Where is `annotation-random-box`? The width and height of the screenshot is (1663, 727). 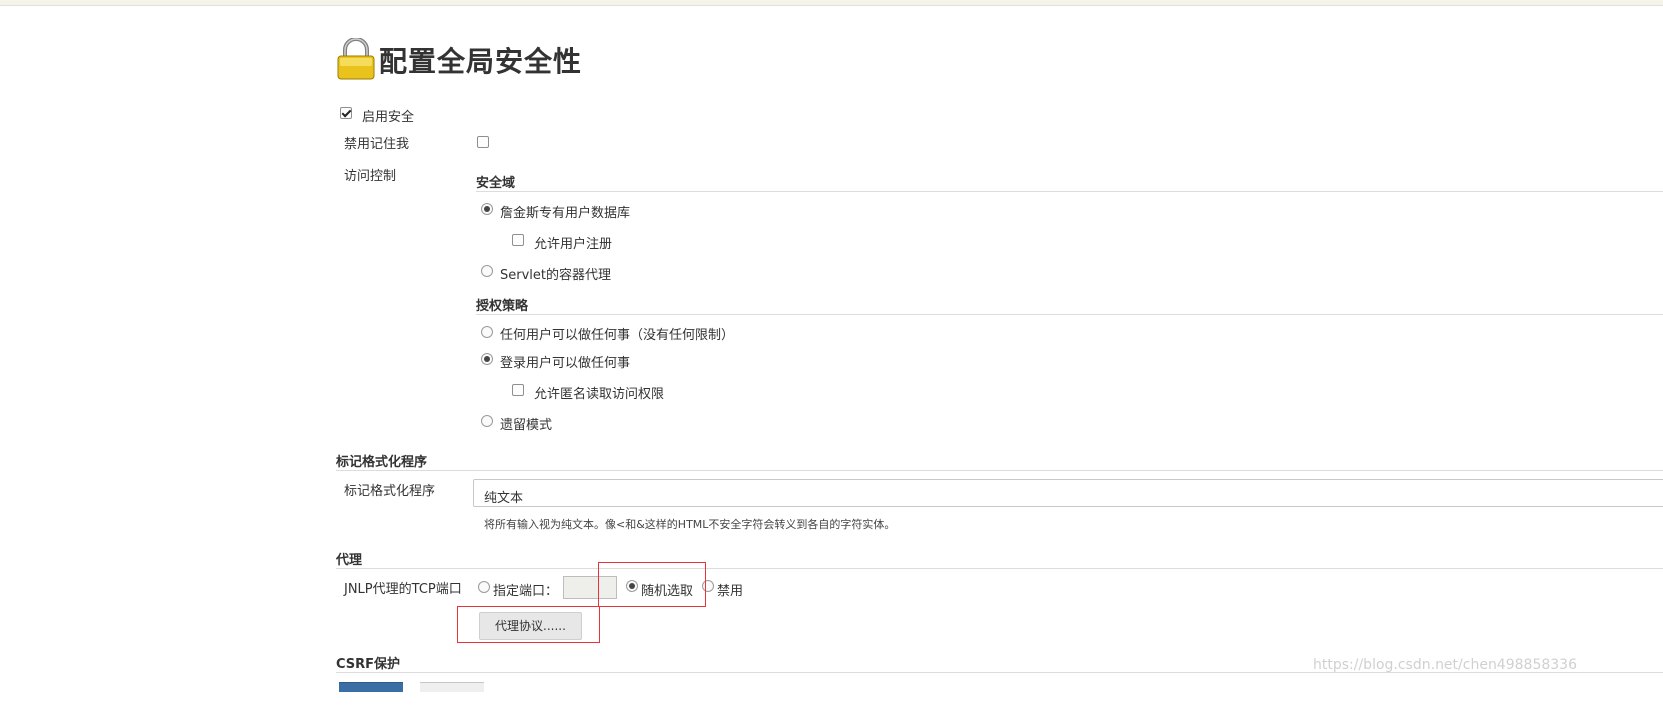
annotation-random-box is located at coordinates (652, 584).